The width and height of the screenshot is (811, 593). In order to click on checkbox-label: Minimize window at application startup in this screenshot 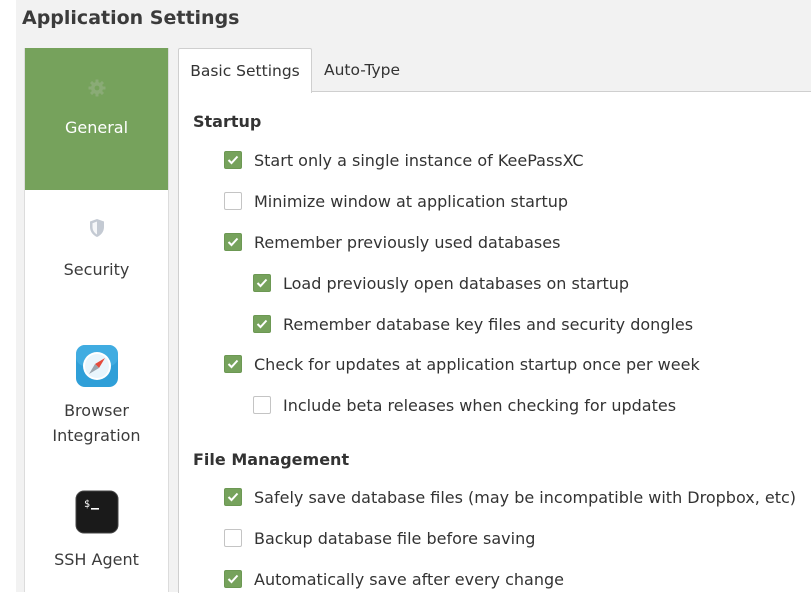, I will do `click(411, 201)`.